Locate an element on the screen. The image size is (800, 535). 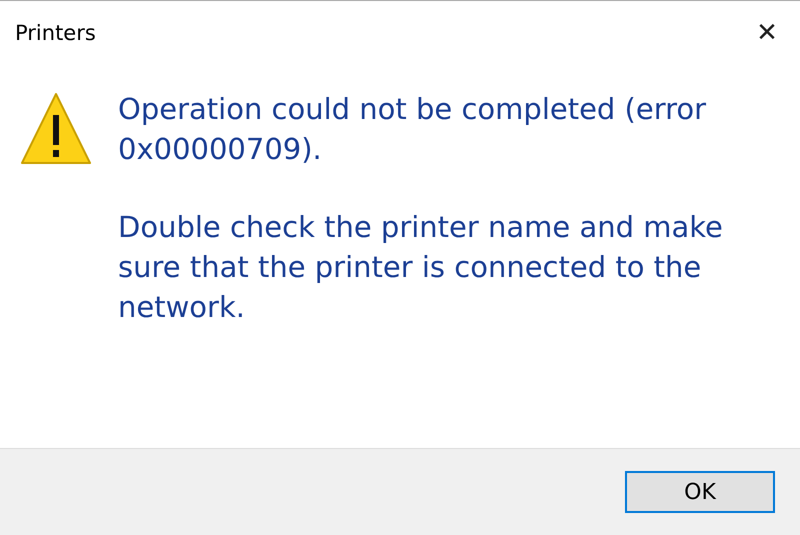
ok-button: OK is located at coordinates (700, 492).